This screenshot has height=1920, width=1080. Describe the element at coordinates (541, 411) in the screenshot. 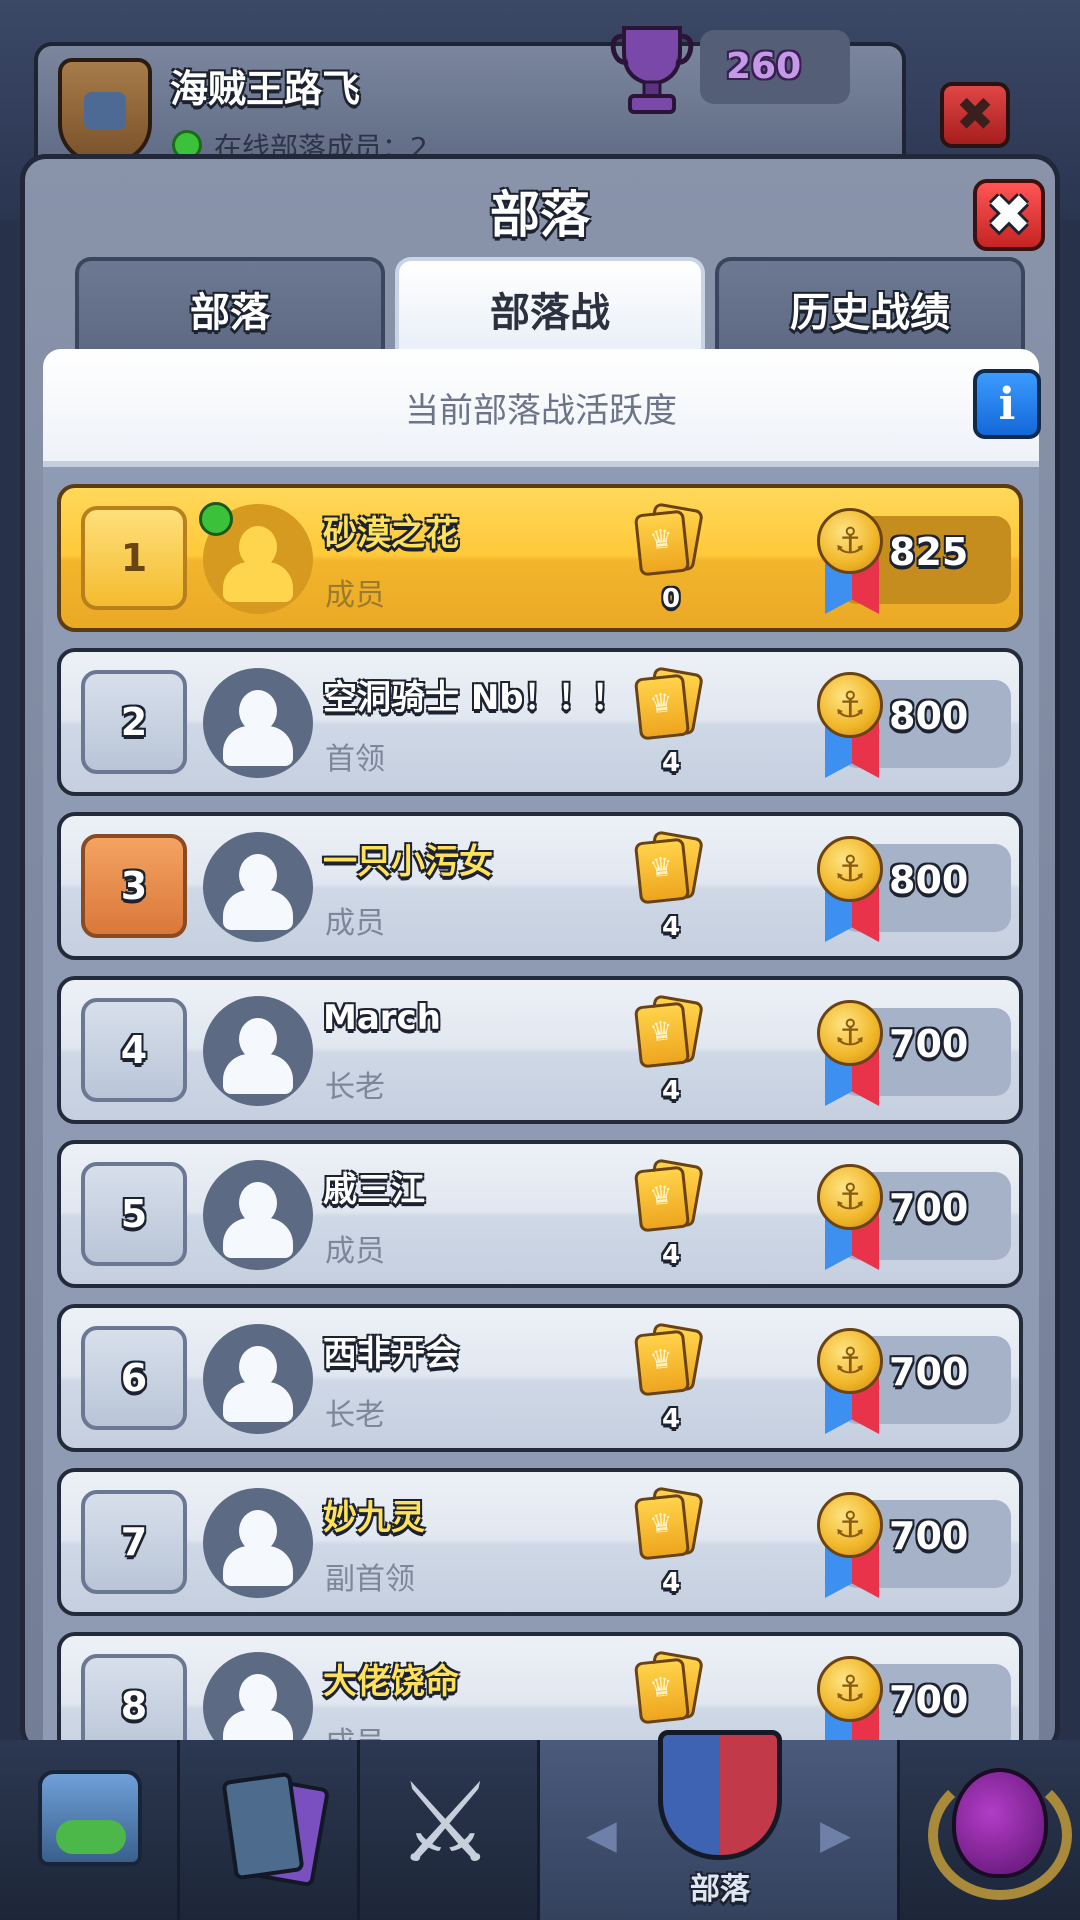

I see `activity-label: 当前部落战活跃度` at that location.